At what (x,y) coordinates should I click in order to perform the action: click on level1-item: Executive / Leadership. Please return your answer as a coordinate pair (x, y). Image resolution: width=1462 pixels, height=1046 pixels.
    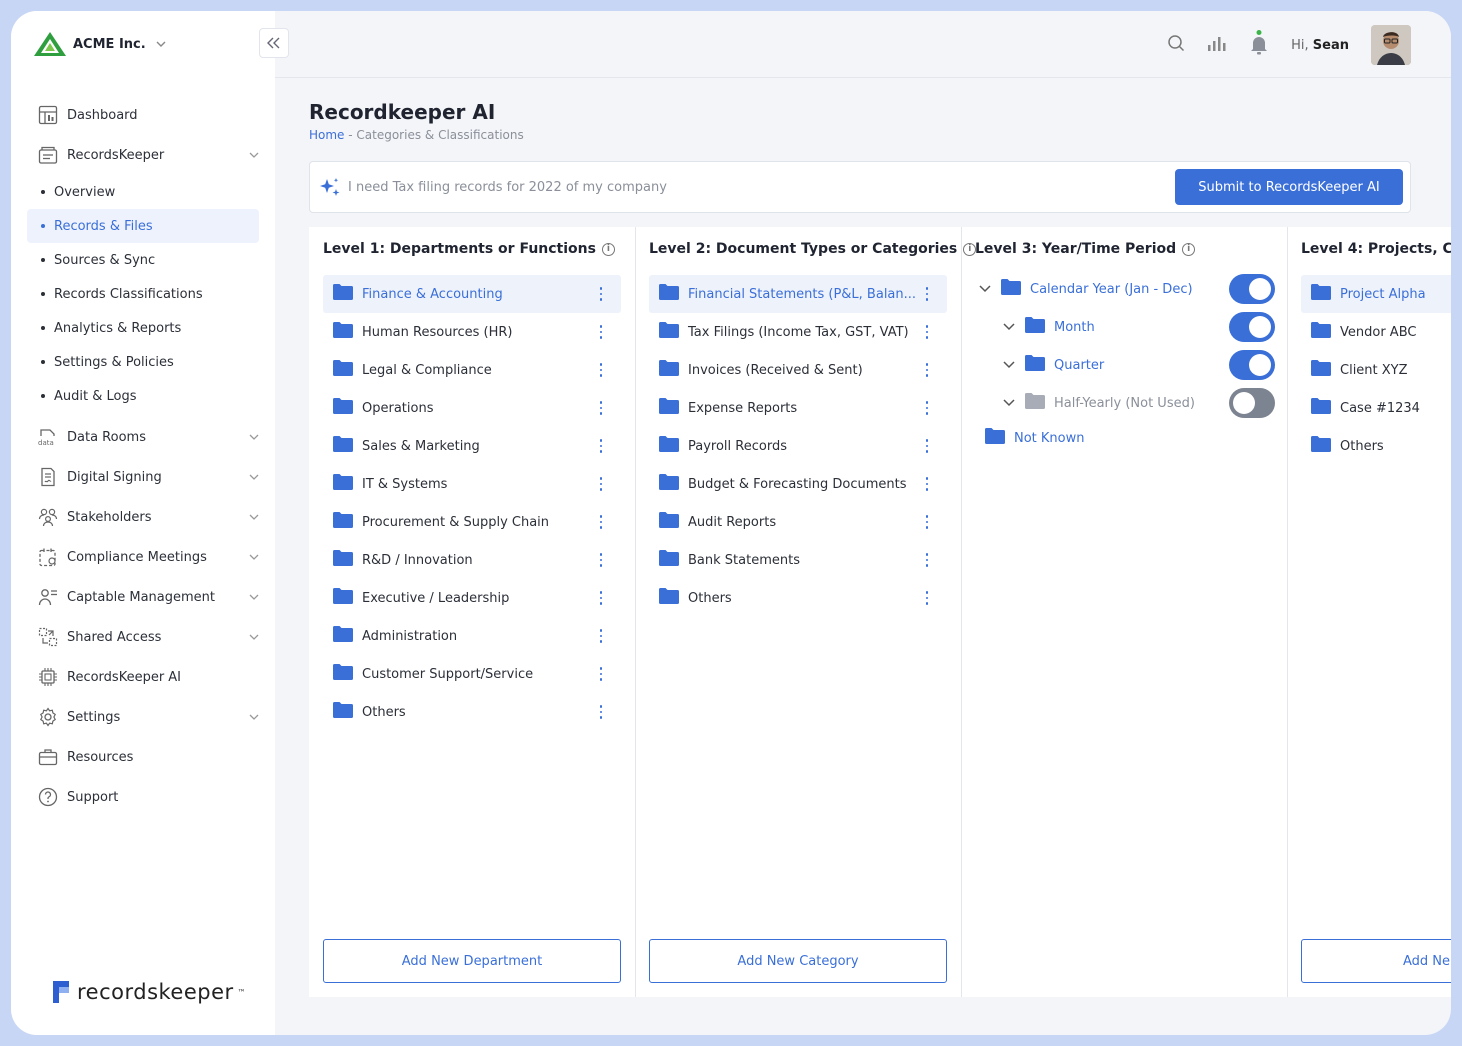
    Looking at the image, I should click on (472, 598).